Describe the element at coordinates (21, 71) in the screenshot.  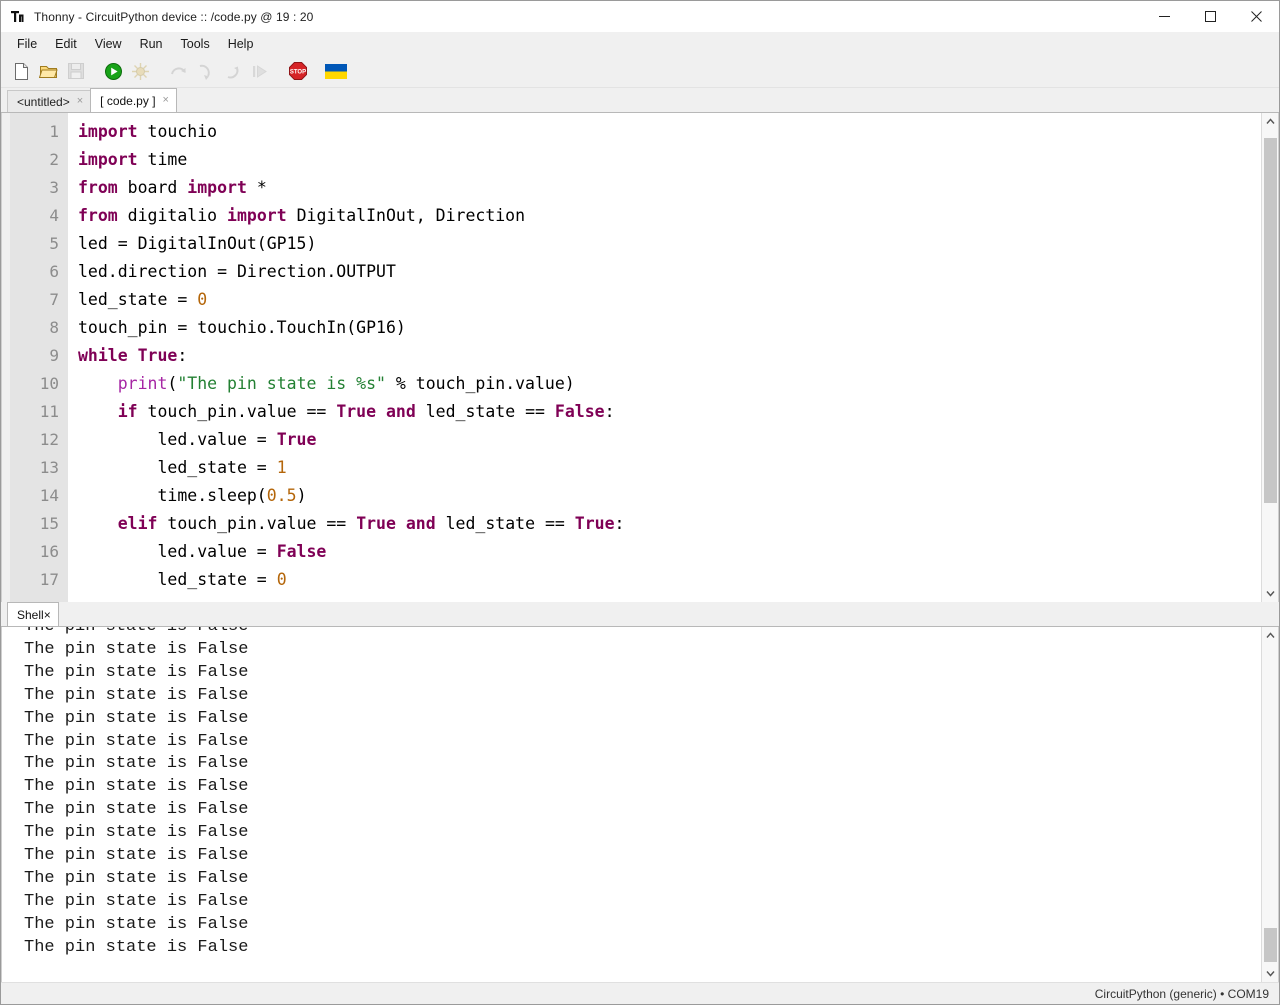
I see `new-file-icon` at that location.